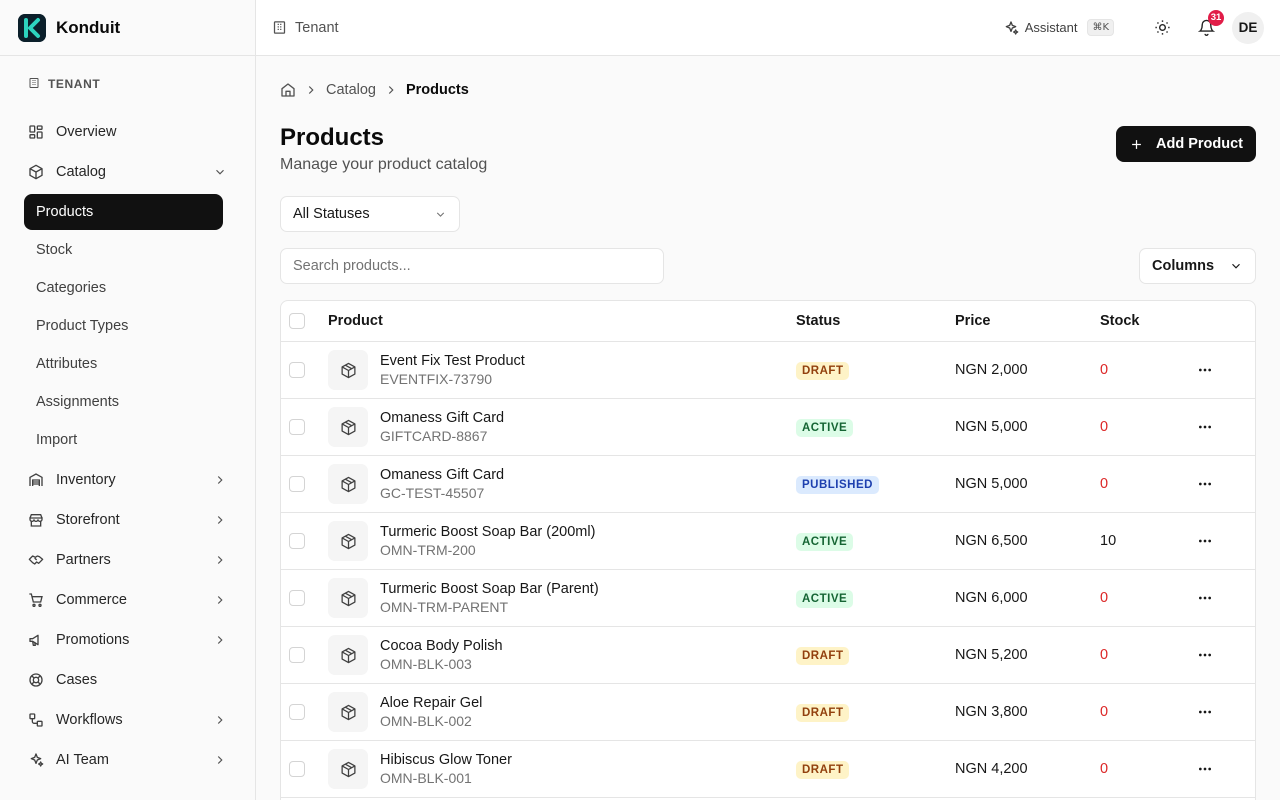 The image size is (1280, 800). Describe the element at coordinates (123, 402) in the screenshot. I see `sidebar-subitem-assignments: Assignments` at that location.